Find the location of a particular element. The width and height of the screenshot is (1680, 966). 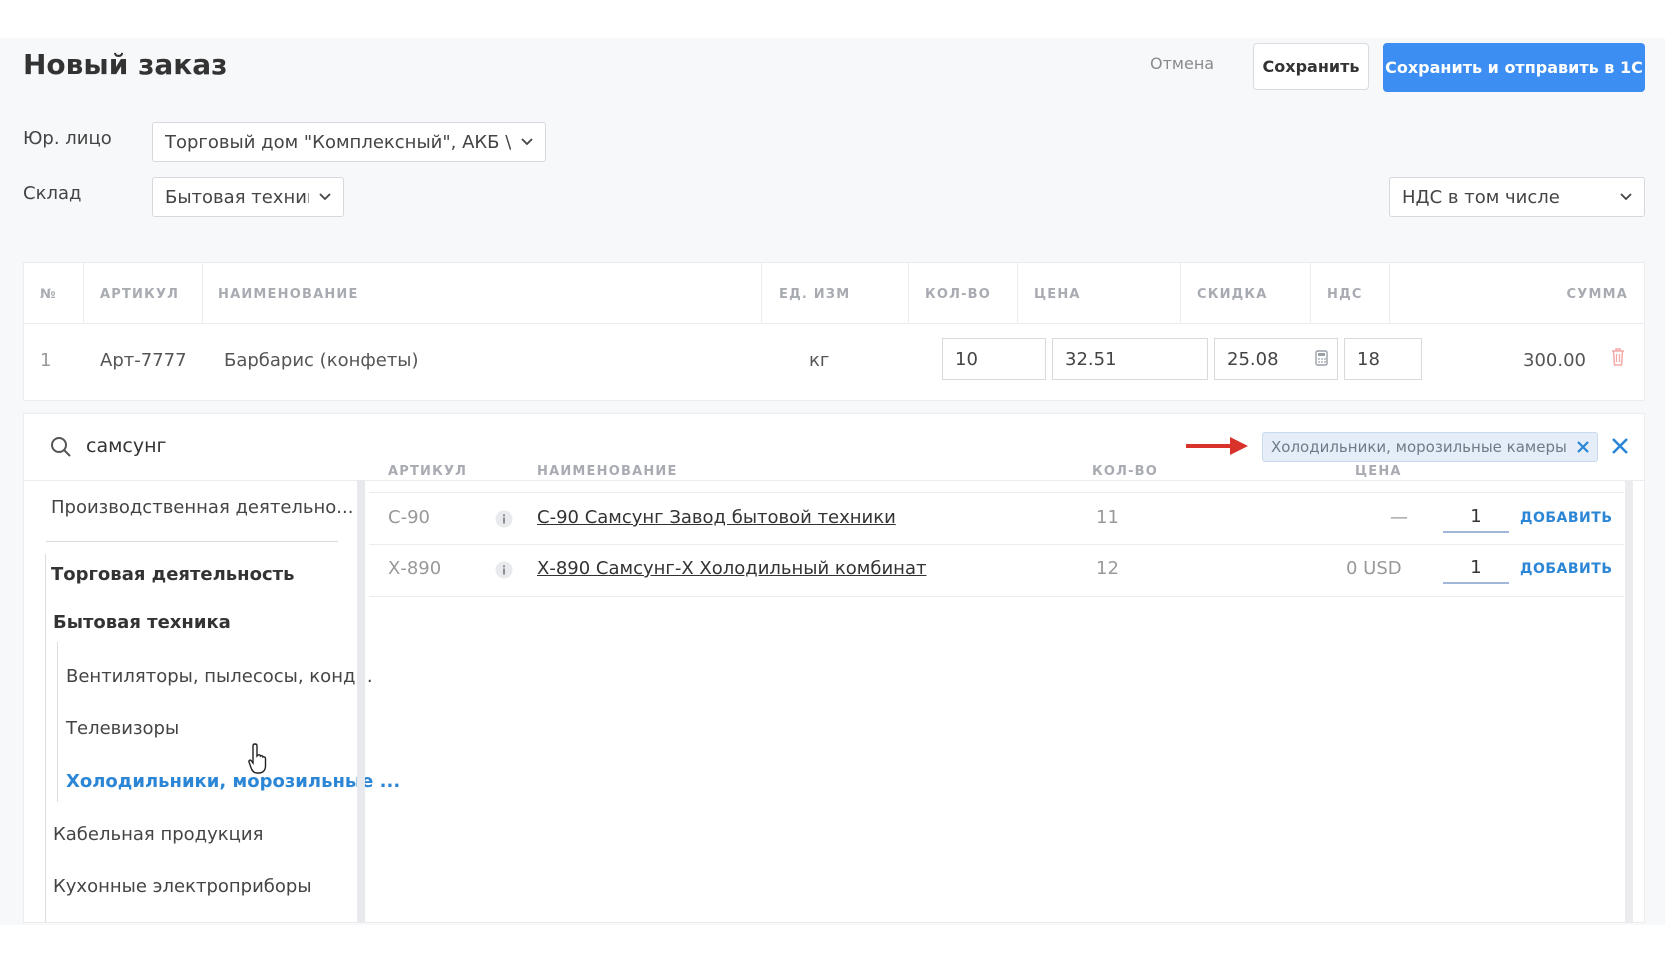

col-header-num: № is located at coordinates (48, 294).